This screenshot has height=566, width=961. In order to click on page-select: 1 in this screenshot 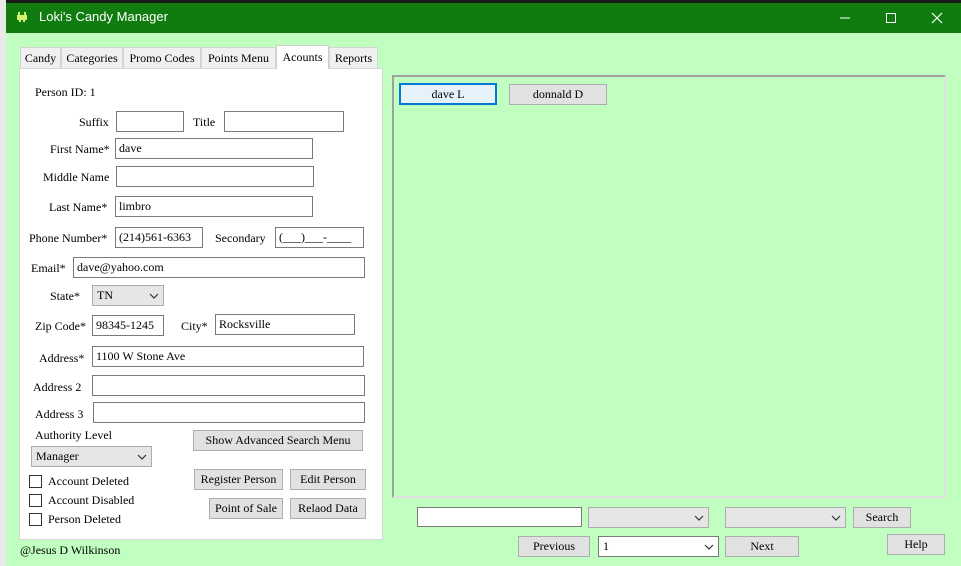, I will do `click(658, 546)`.